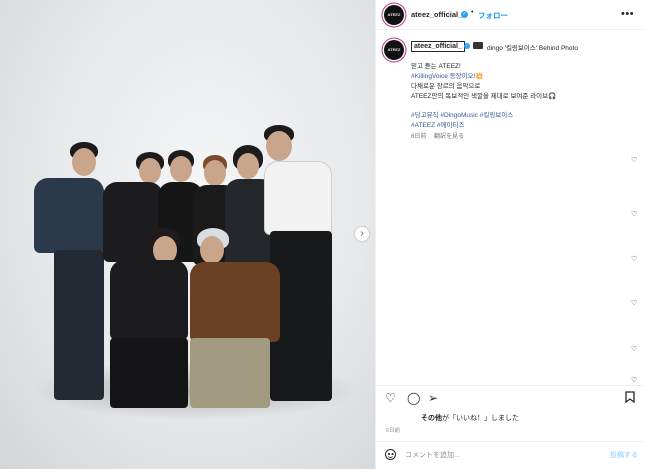 The image size is (645, 469). What do you see at coordinates (532, 48) in the screenshot?
I see `caption-headline: dingo '킬링보이스' Behind Photo` at bounding box center [532, 48].